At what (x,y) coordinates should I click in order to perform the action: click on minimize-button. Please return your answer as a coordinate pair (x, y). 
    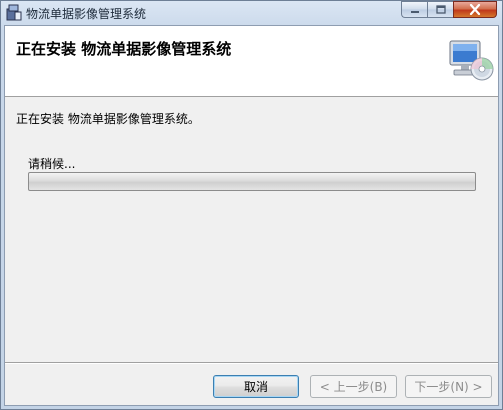
    Looking at the image, I should click on (414, 9).